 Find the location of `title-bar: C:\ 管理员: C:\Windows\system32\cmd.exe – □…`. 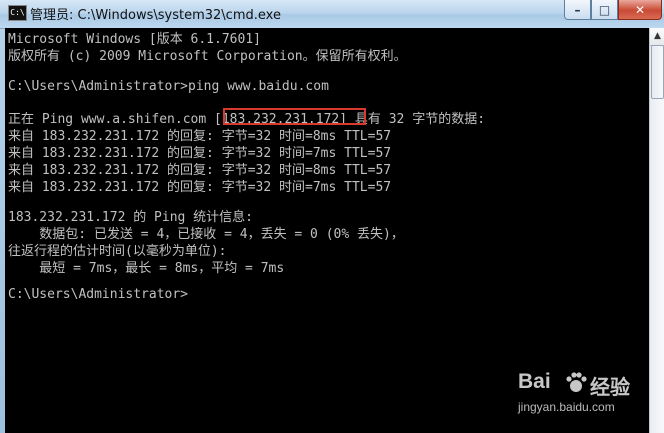

title-bar: C:\ 管理员: C:\Windows\system32\cmd.exe – □… is located at coordinates (332, 14).